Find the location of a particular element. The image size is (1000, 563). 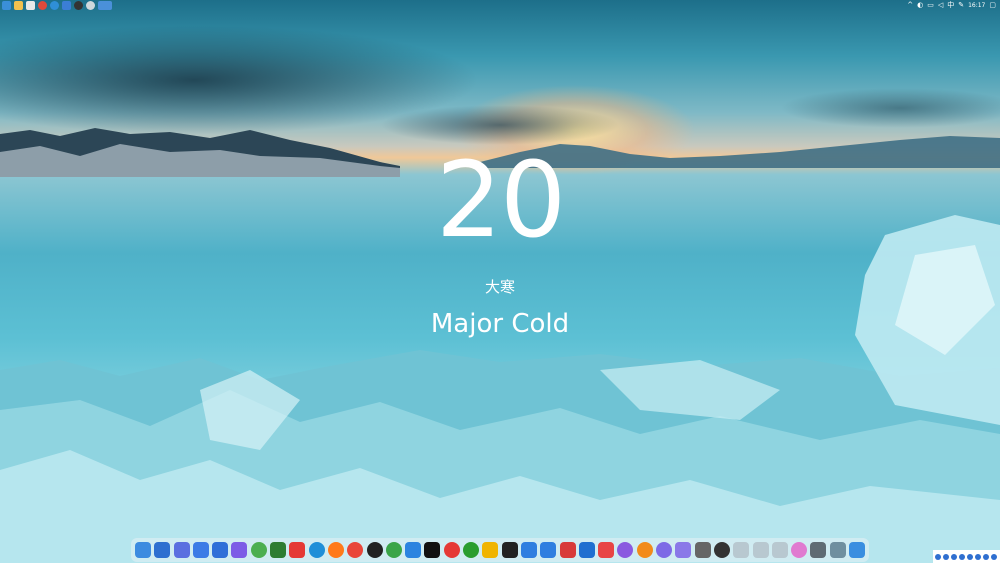

gear-icon is located at coordinates (90, 5).